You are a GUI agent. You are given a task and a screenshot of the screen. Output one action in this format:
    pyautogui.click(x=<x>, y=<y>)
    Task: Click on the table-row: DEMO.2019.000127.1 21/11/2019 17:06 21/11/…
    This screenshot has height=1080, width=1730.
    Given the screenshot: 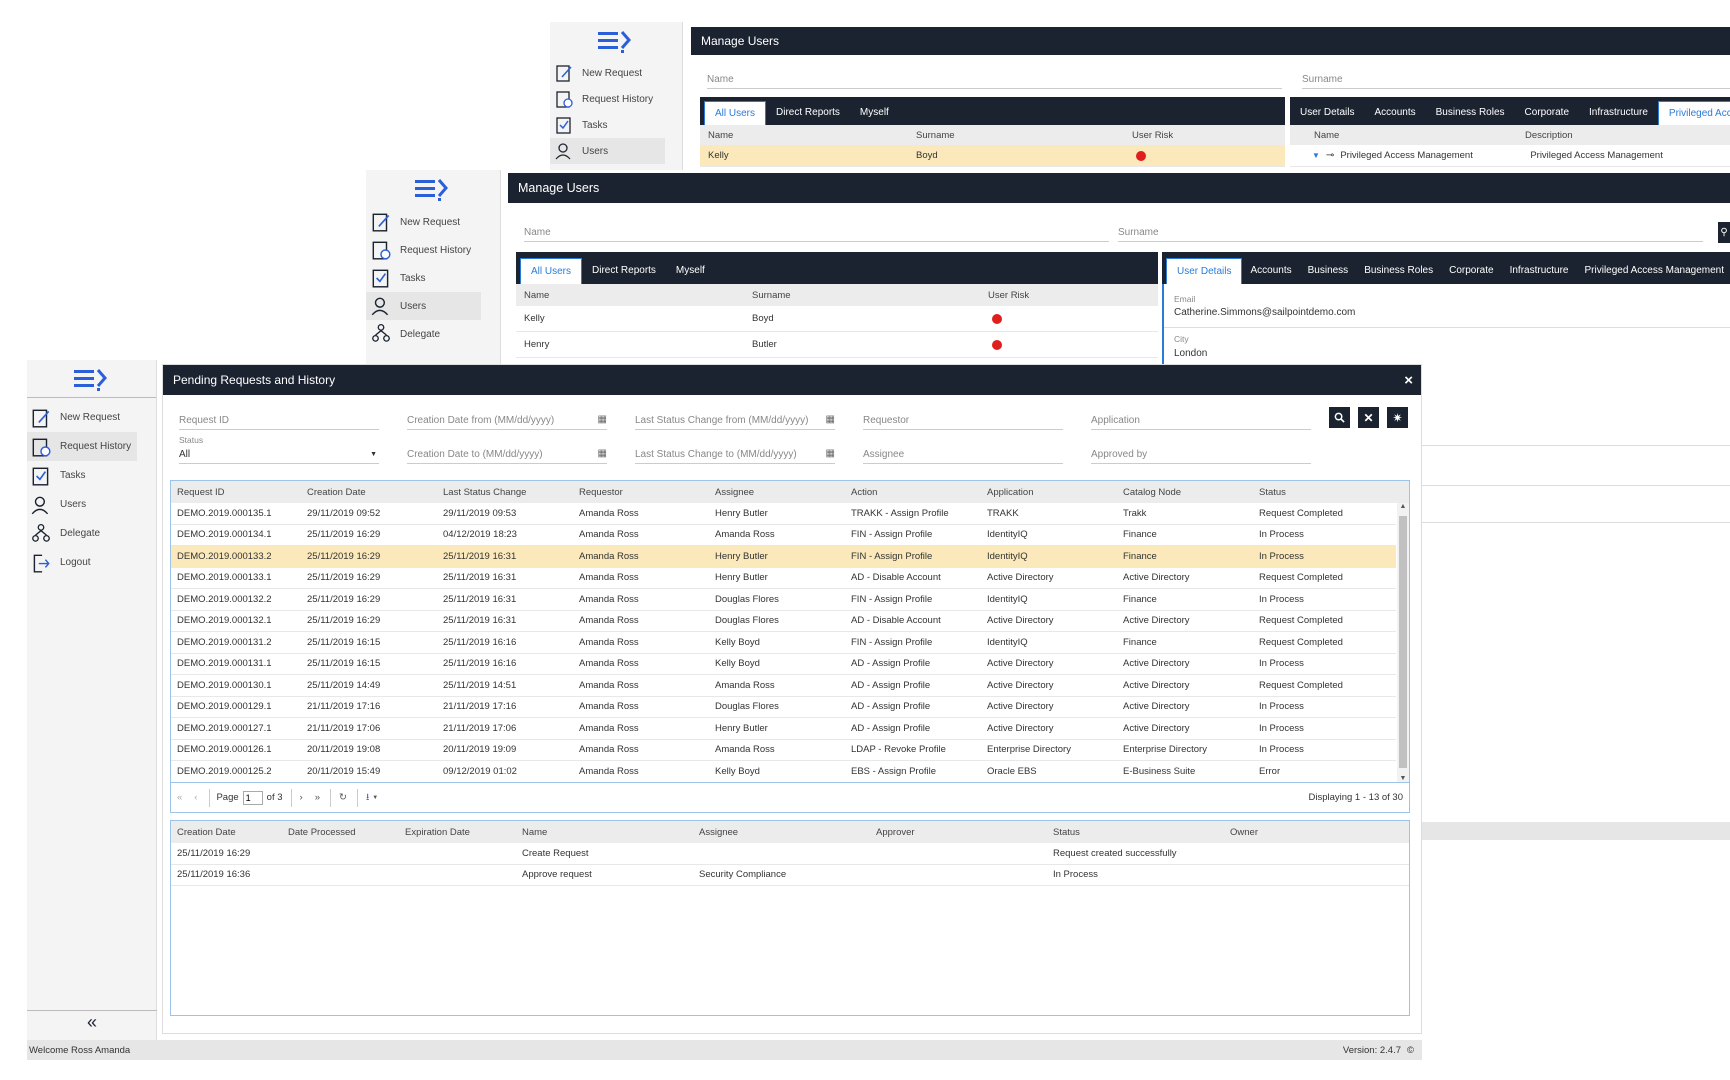 What is the action you would take?
    pyautogui.click(x=783, y=729)
    